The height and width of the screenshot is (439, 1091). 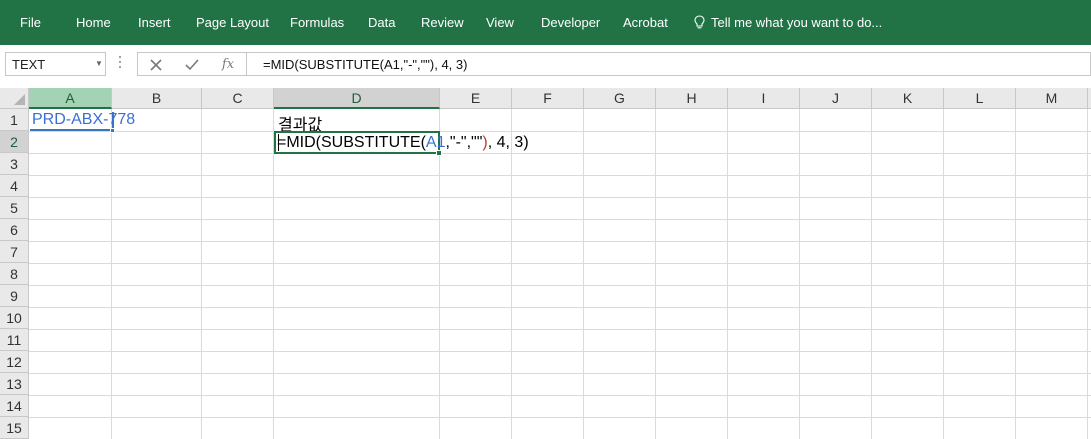 I want to click on cell-a1: PRD-ABX-778, so click(x=83, y=120).